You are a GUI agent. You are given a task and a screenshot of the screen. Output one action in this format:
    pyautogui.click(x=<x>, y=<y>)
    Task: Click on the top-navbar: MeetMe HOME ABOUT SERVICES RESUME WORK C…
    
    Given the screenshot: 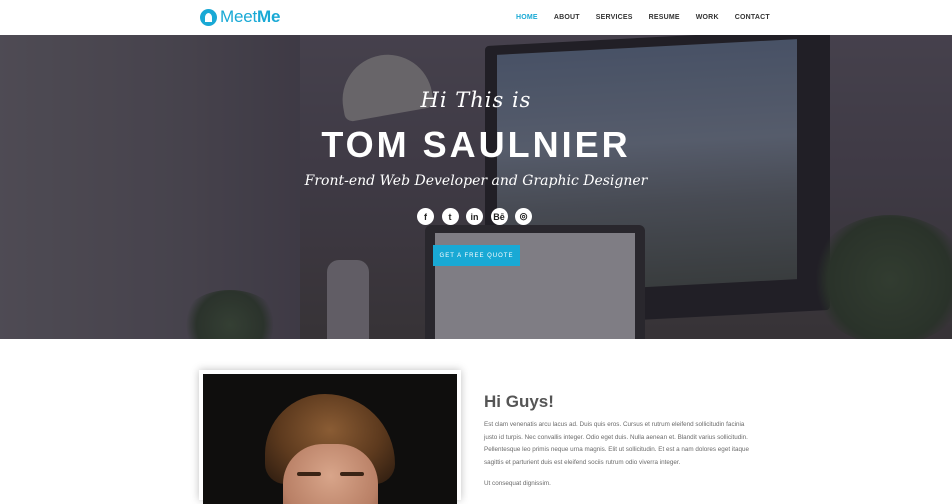 What is the action you would take?
    pyautogui.click(x=476, y=17)
    